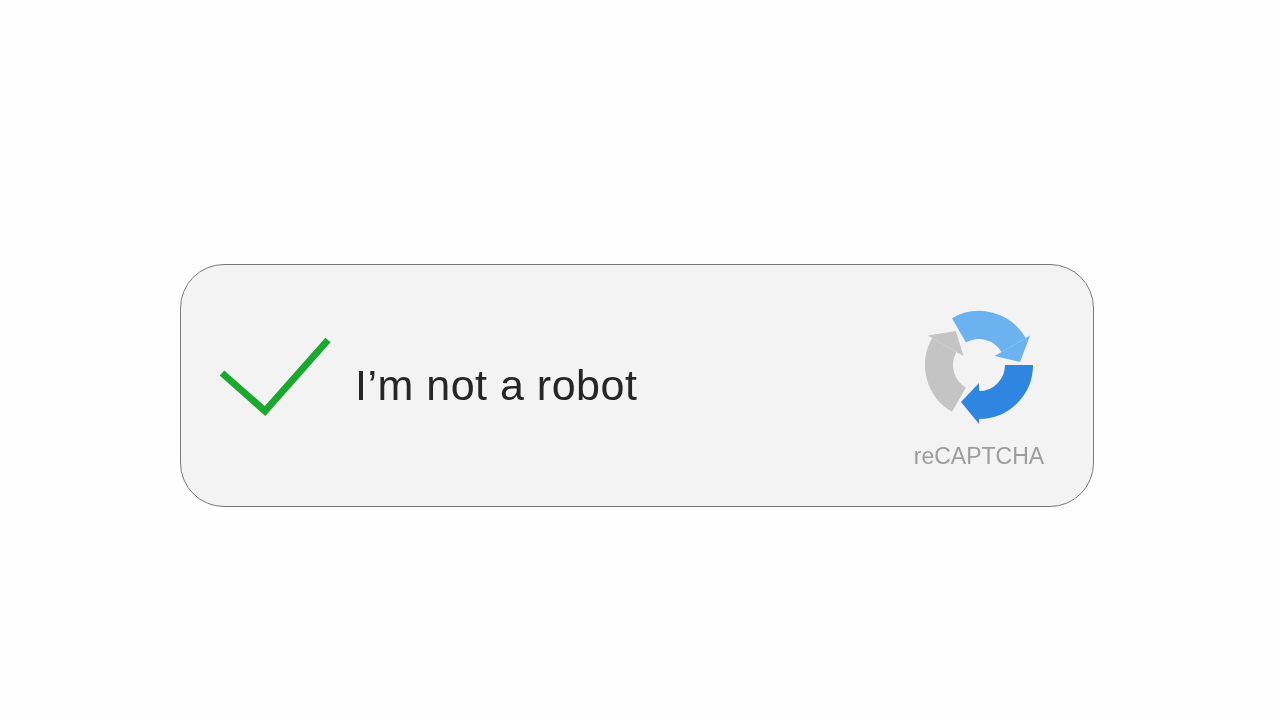  What do you see at coordinates (497, 385) in the screenshot?
I see `captcha-label: I’m not a robot` at bounding box center [497, 385].